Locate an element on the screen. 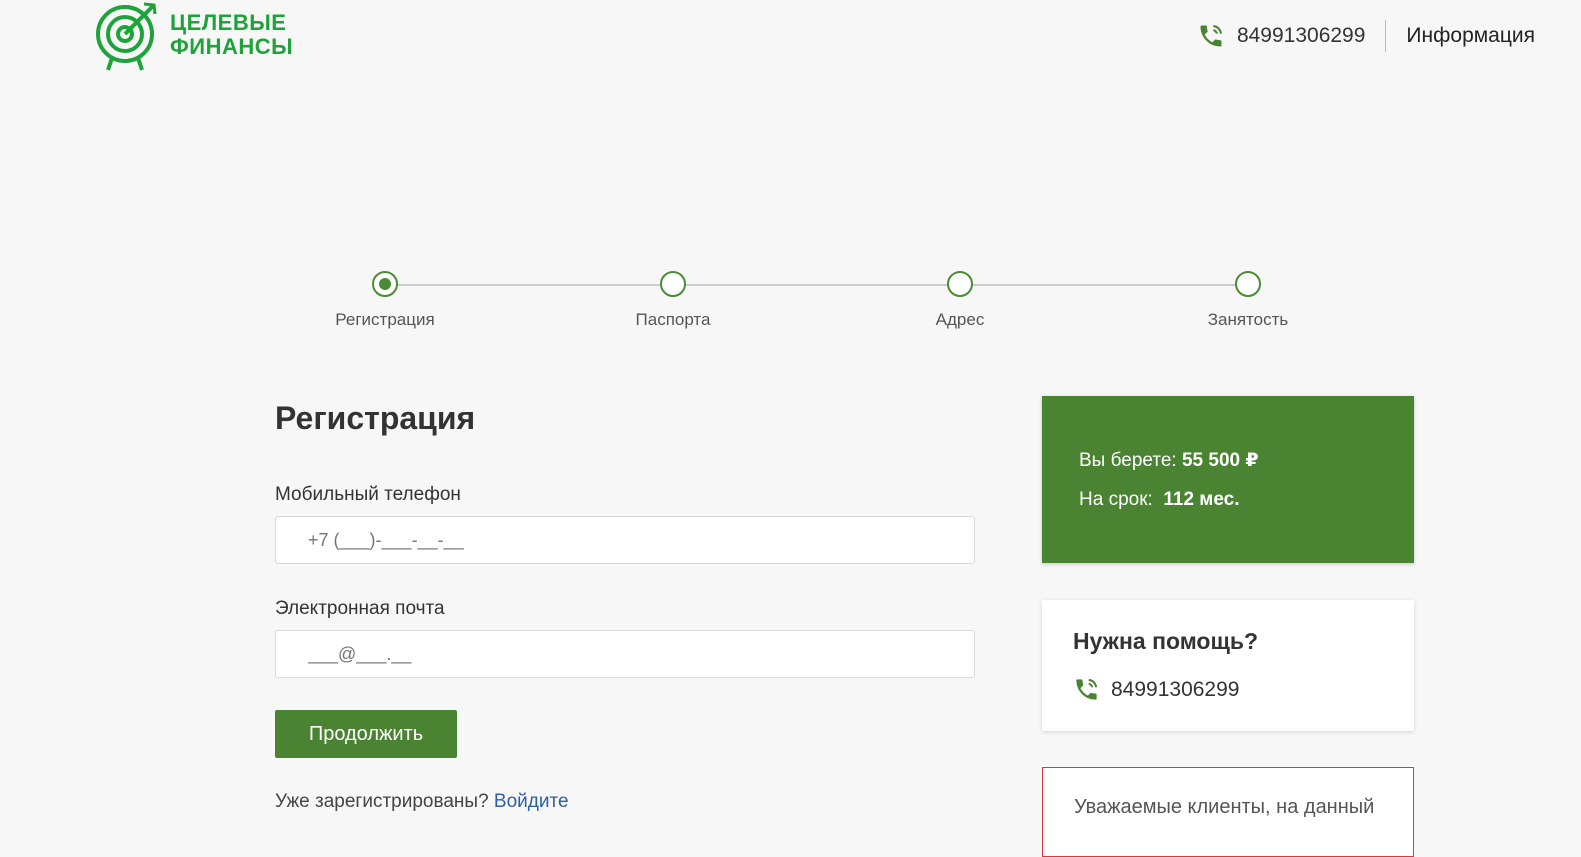 The width and height of the screenshot is (1581, 857). email-input is located at coordinates (625, 654).